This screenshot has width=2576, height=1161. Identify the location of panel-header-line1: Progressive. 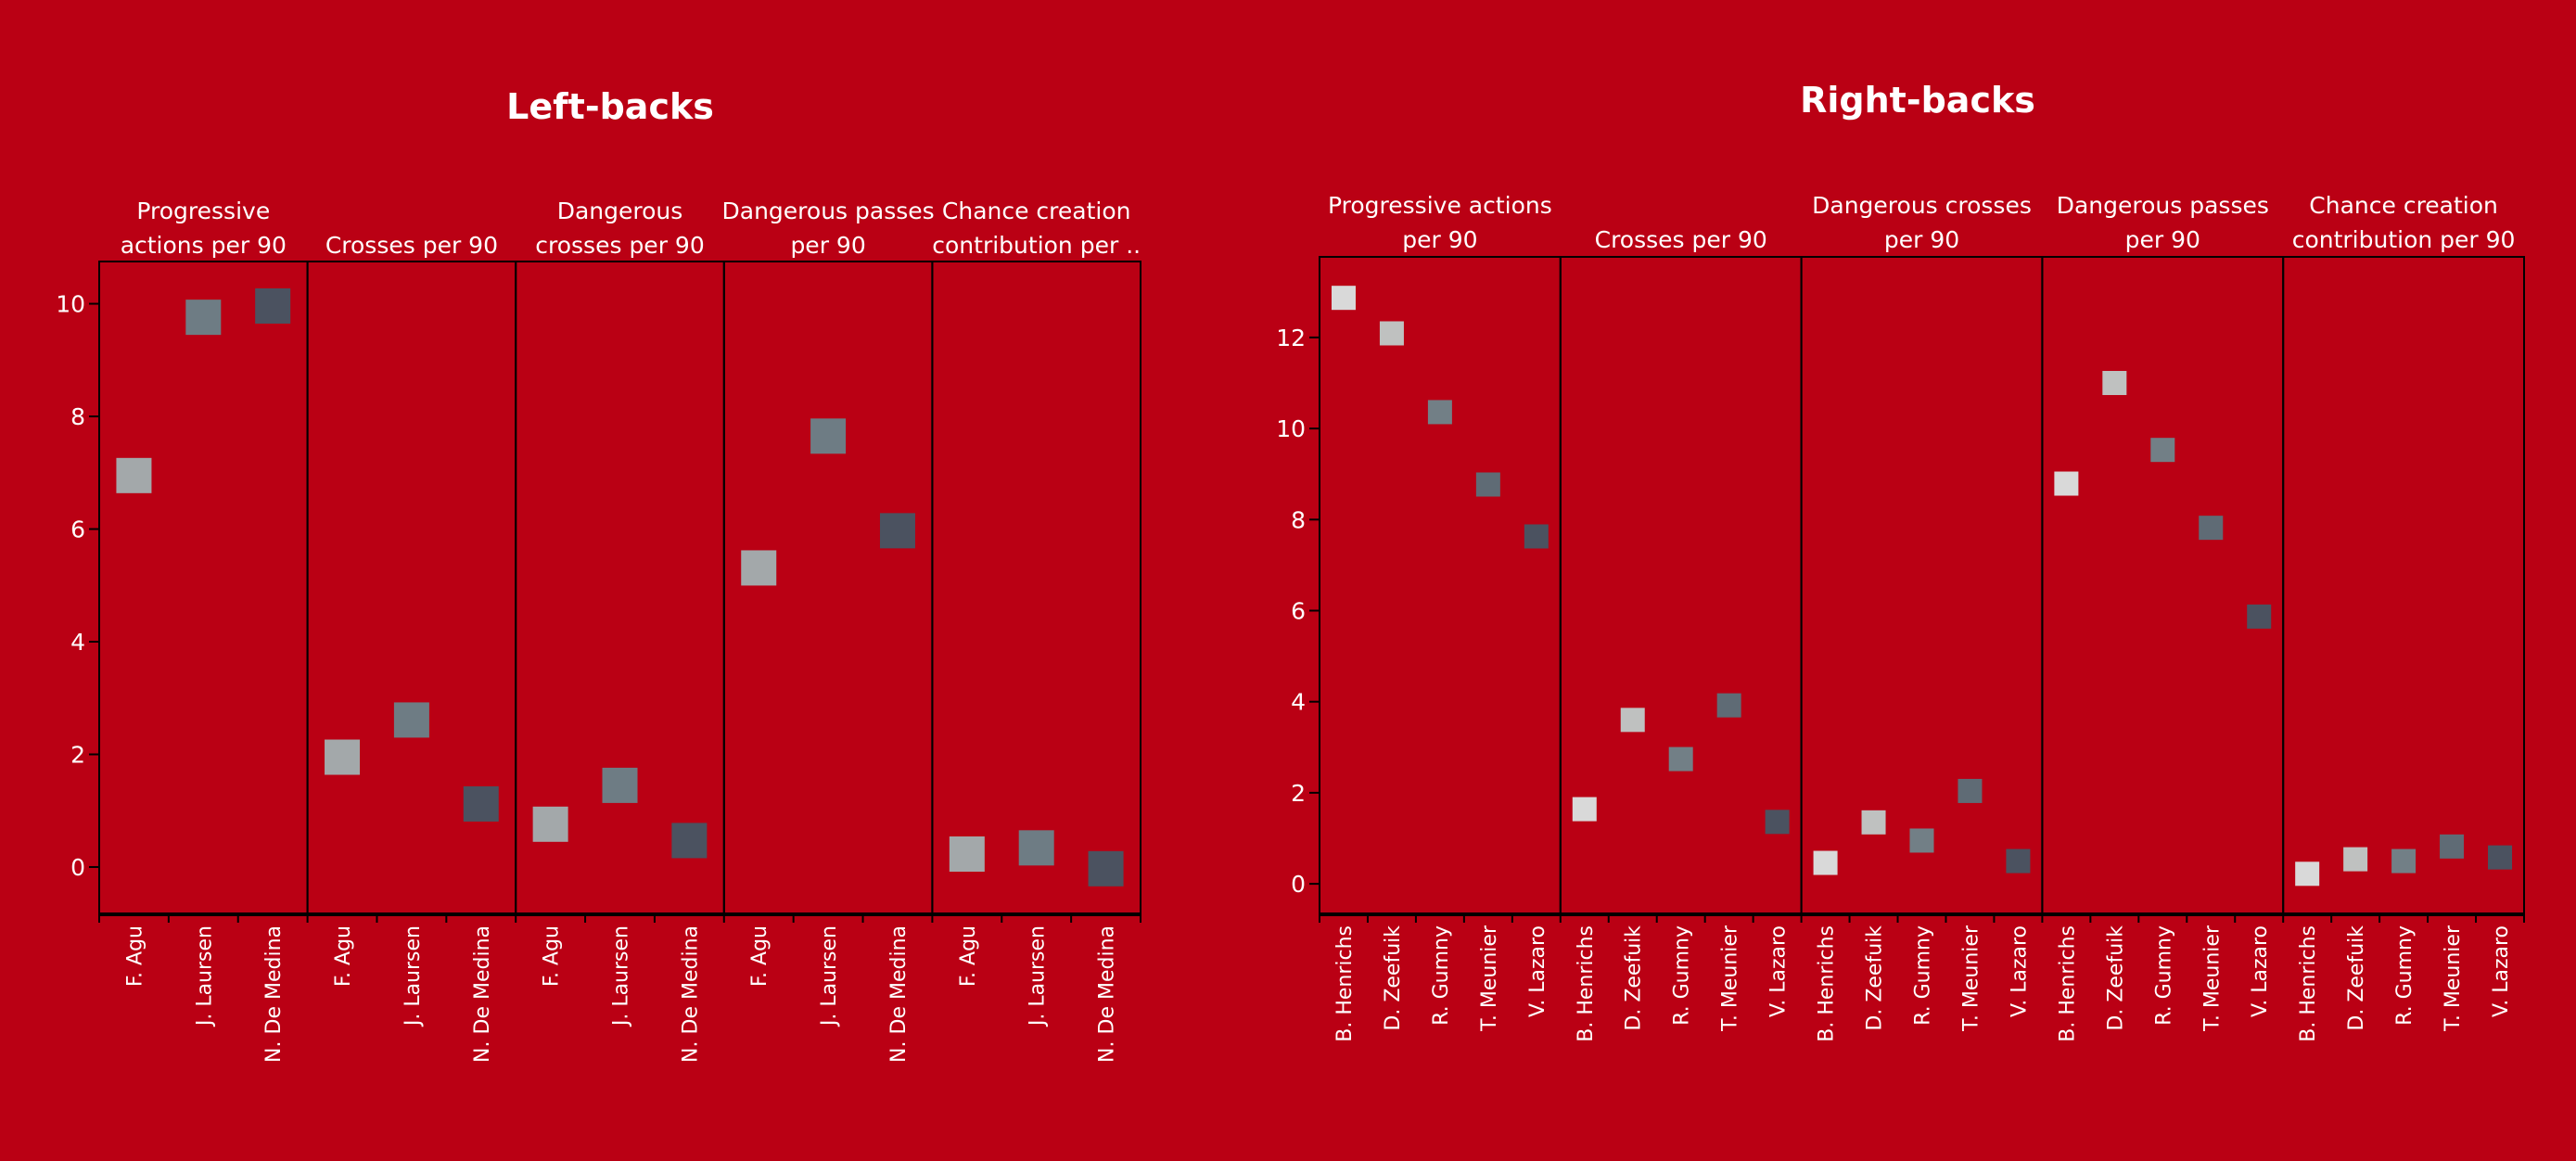
(203, 211).